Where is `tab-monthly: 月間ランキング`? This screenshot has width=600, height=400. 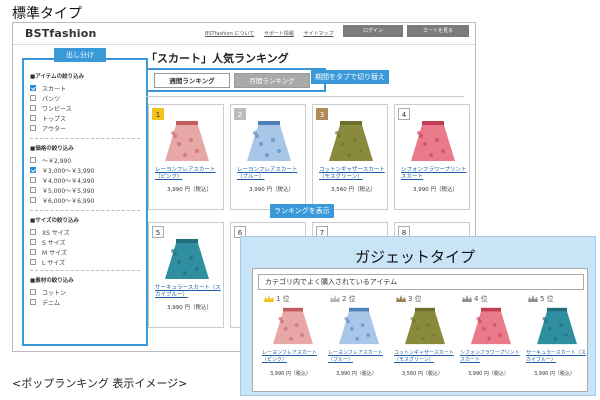
tab-monthly: 月間ランキング is located at coordinates (272, 80).